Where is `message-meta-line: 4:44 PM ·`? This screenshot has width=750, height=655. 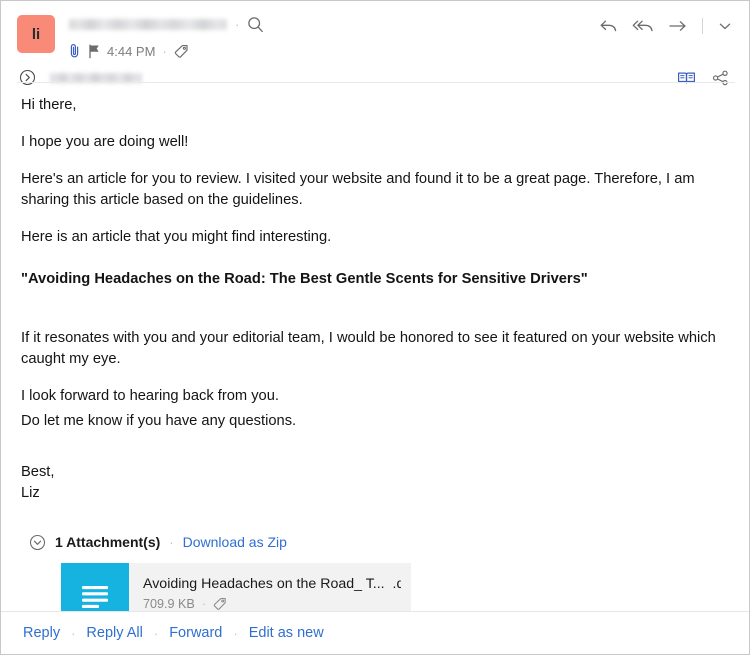 message-meta-line: 4:44 PM · is located at coordinates (334, 51).